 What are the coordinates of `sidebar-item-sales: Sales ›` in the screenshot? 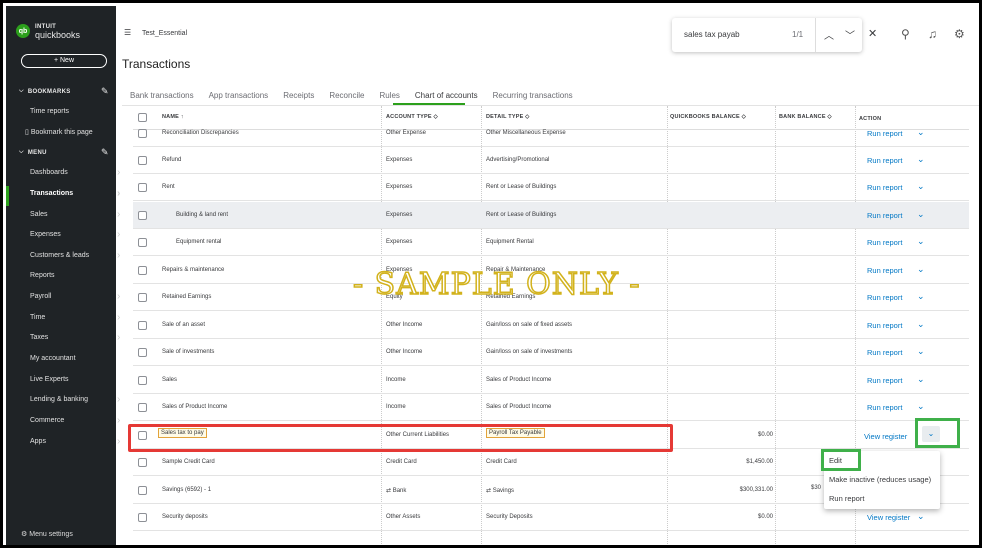 It's located at (80, 214).